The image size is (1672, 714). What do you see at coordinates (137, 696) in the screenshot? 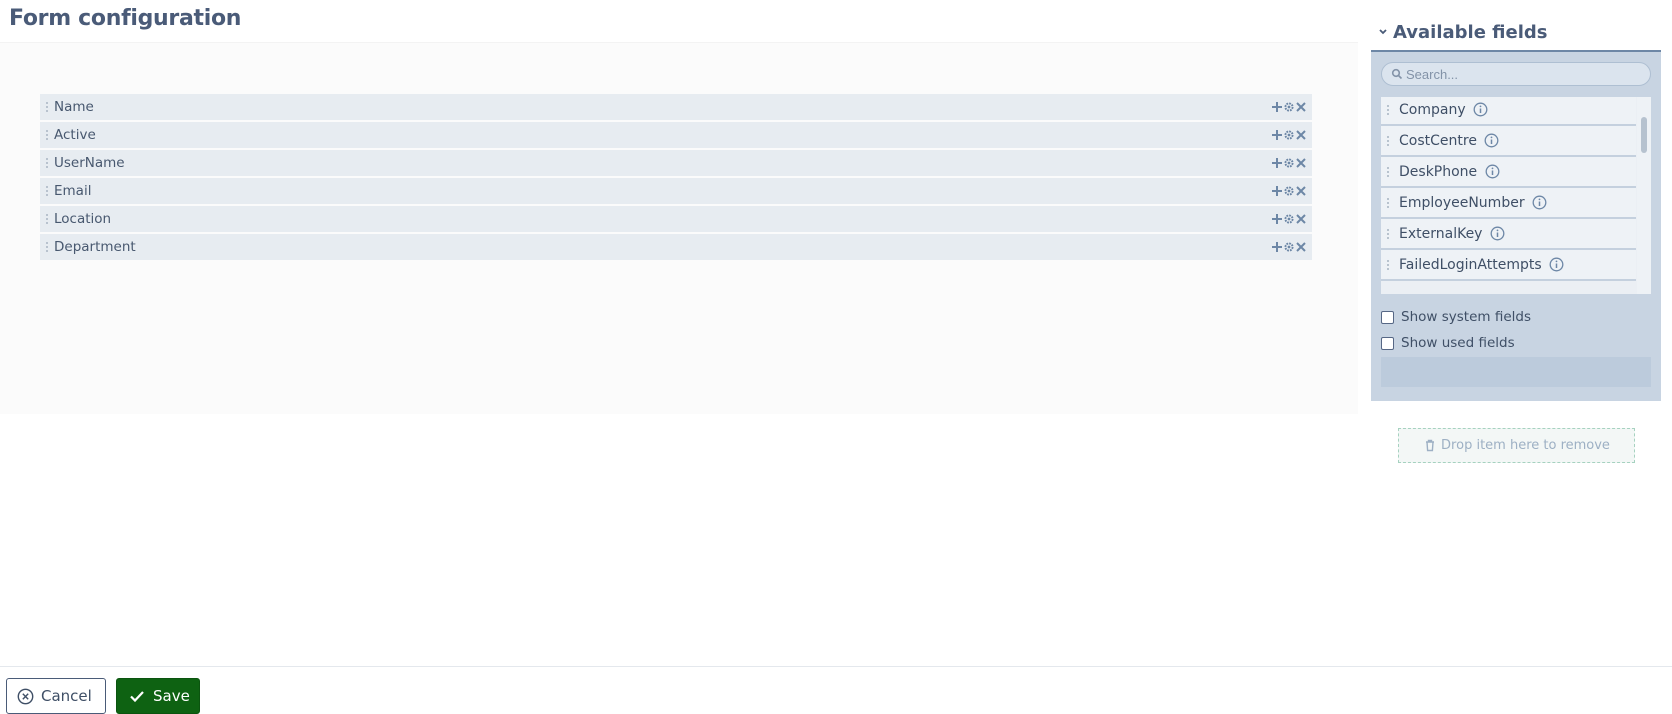
I see `check-icon` at bounding box center [137, 696].